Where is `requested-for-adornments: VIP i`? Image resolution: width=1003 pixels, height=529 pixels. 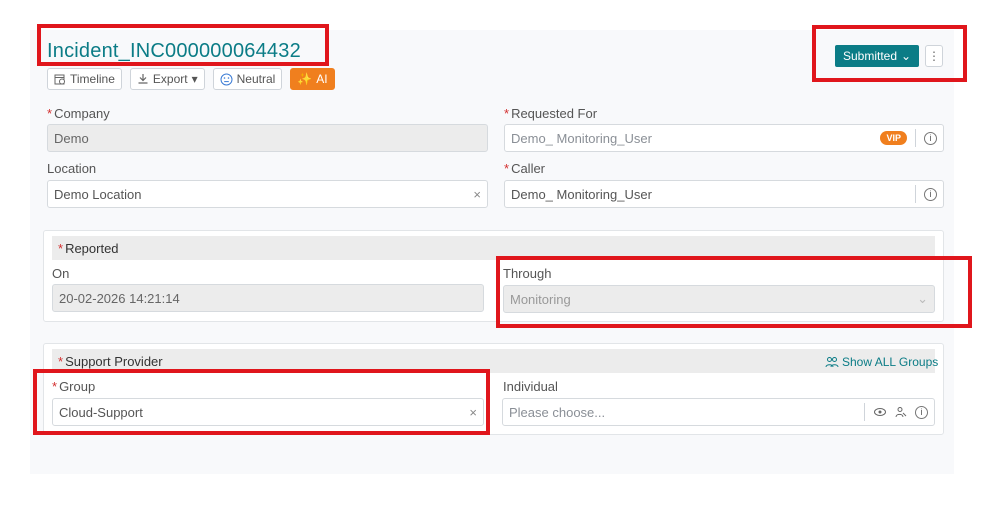
requested-for-adornments: VIP i is located at coordinates (908, 138).